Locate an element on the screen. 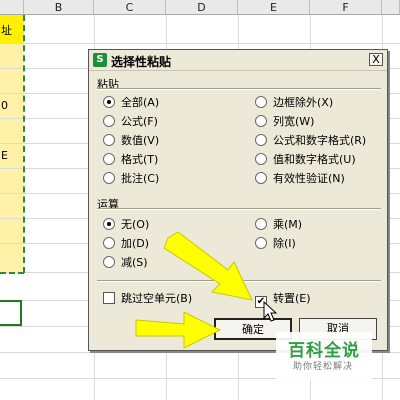 The height and width of the screenshot is (400, 400). annotation-arrow-transpose is located at coordinates (208, 266).